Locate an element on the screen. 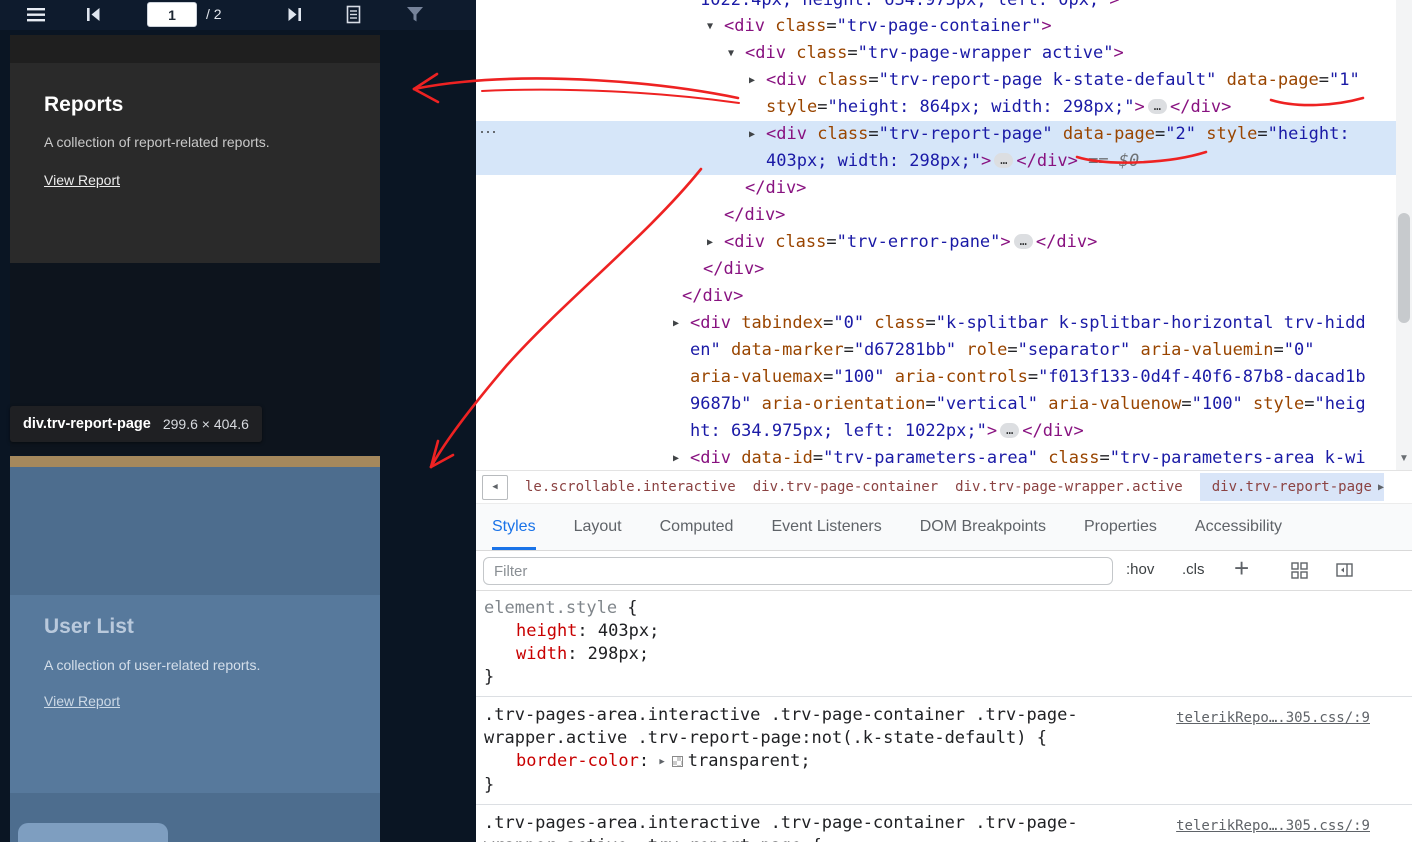 Image resolution: width=1412 pixels, height=842 pixels. breadcrumb-forward-icon: ▶ is located at coordinates (1381, 487).